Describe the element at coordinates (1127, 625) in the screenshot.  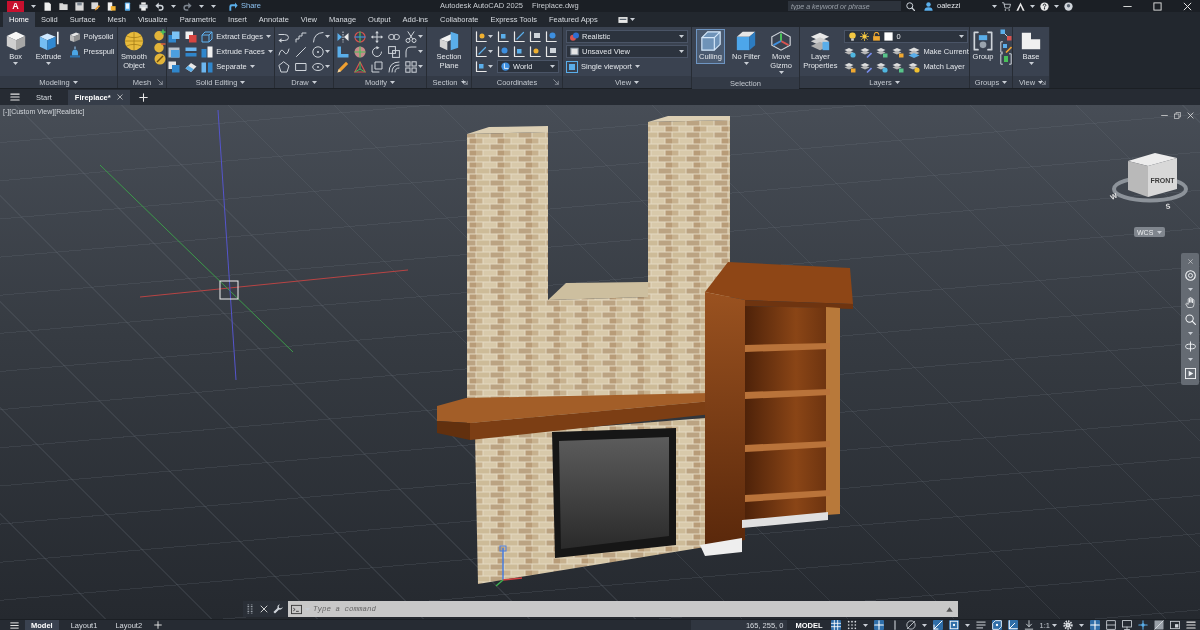
I see `monitor-icon` at that location.